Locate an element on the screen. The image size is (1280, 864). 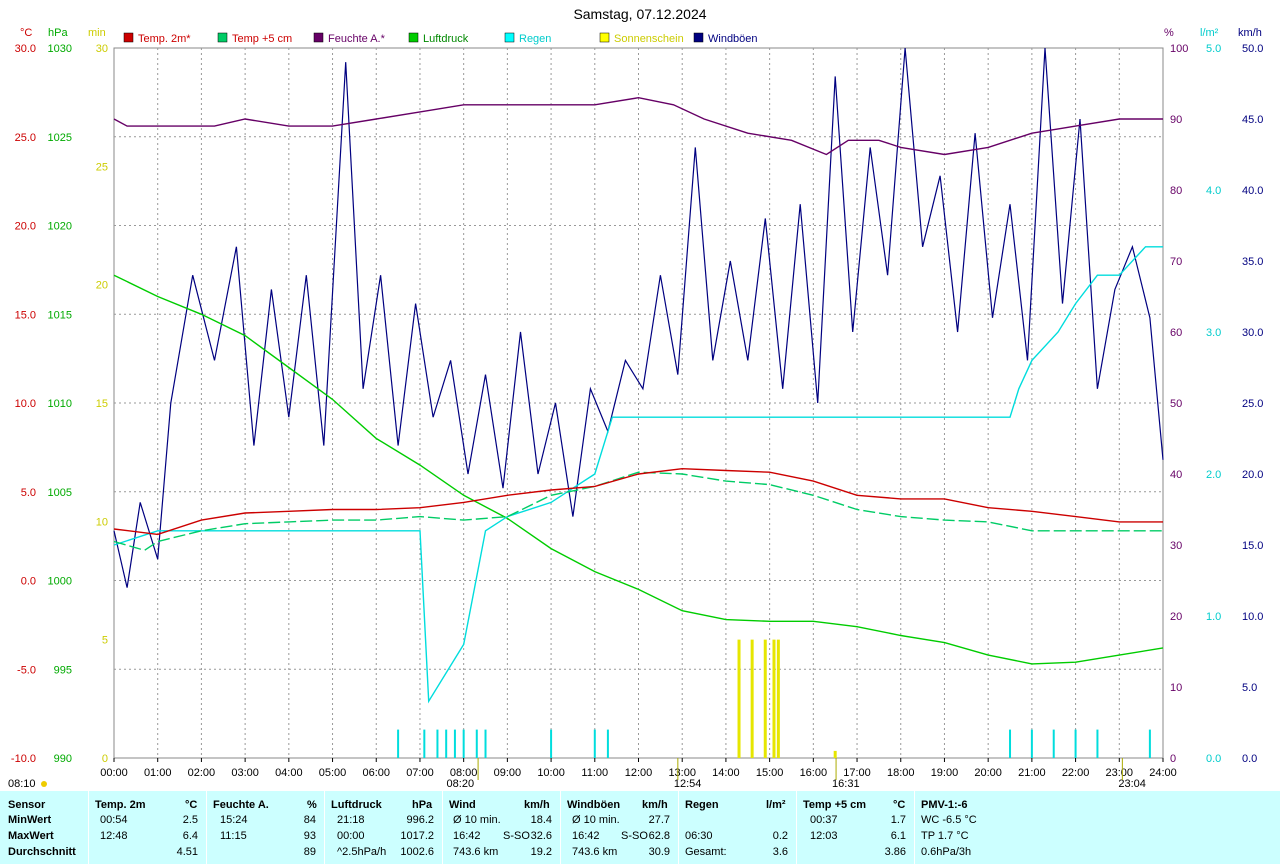
stats-max-rain-v: 0.2 is located at coordinates (780, 836).